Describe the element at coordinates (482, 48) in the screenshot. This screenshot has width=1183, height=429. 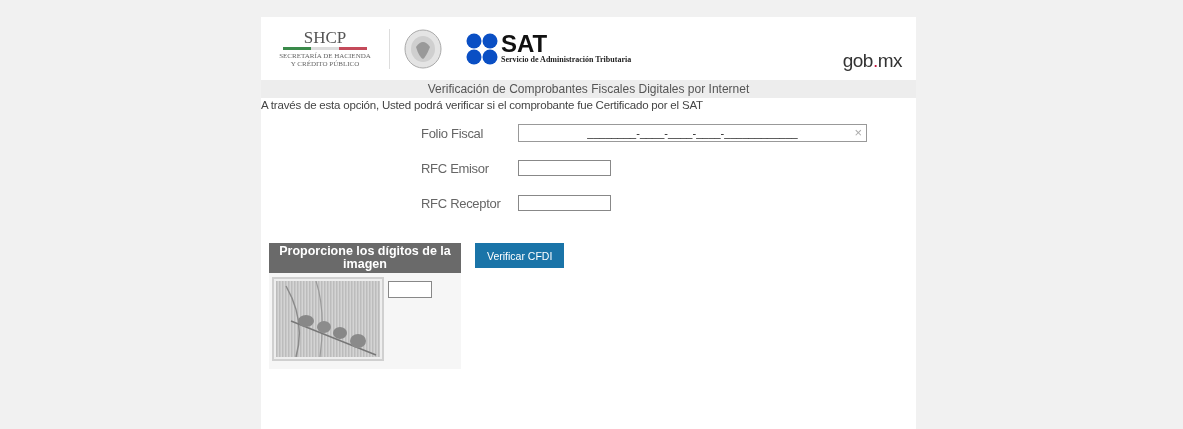
I see `sat-dots-icon` at that location.